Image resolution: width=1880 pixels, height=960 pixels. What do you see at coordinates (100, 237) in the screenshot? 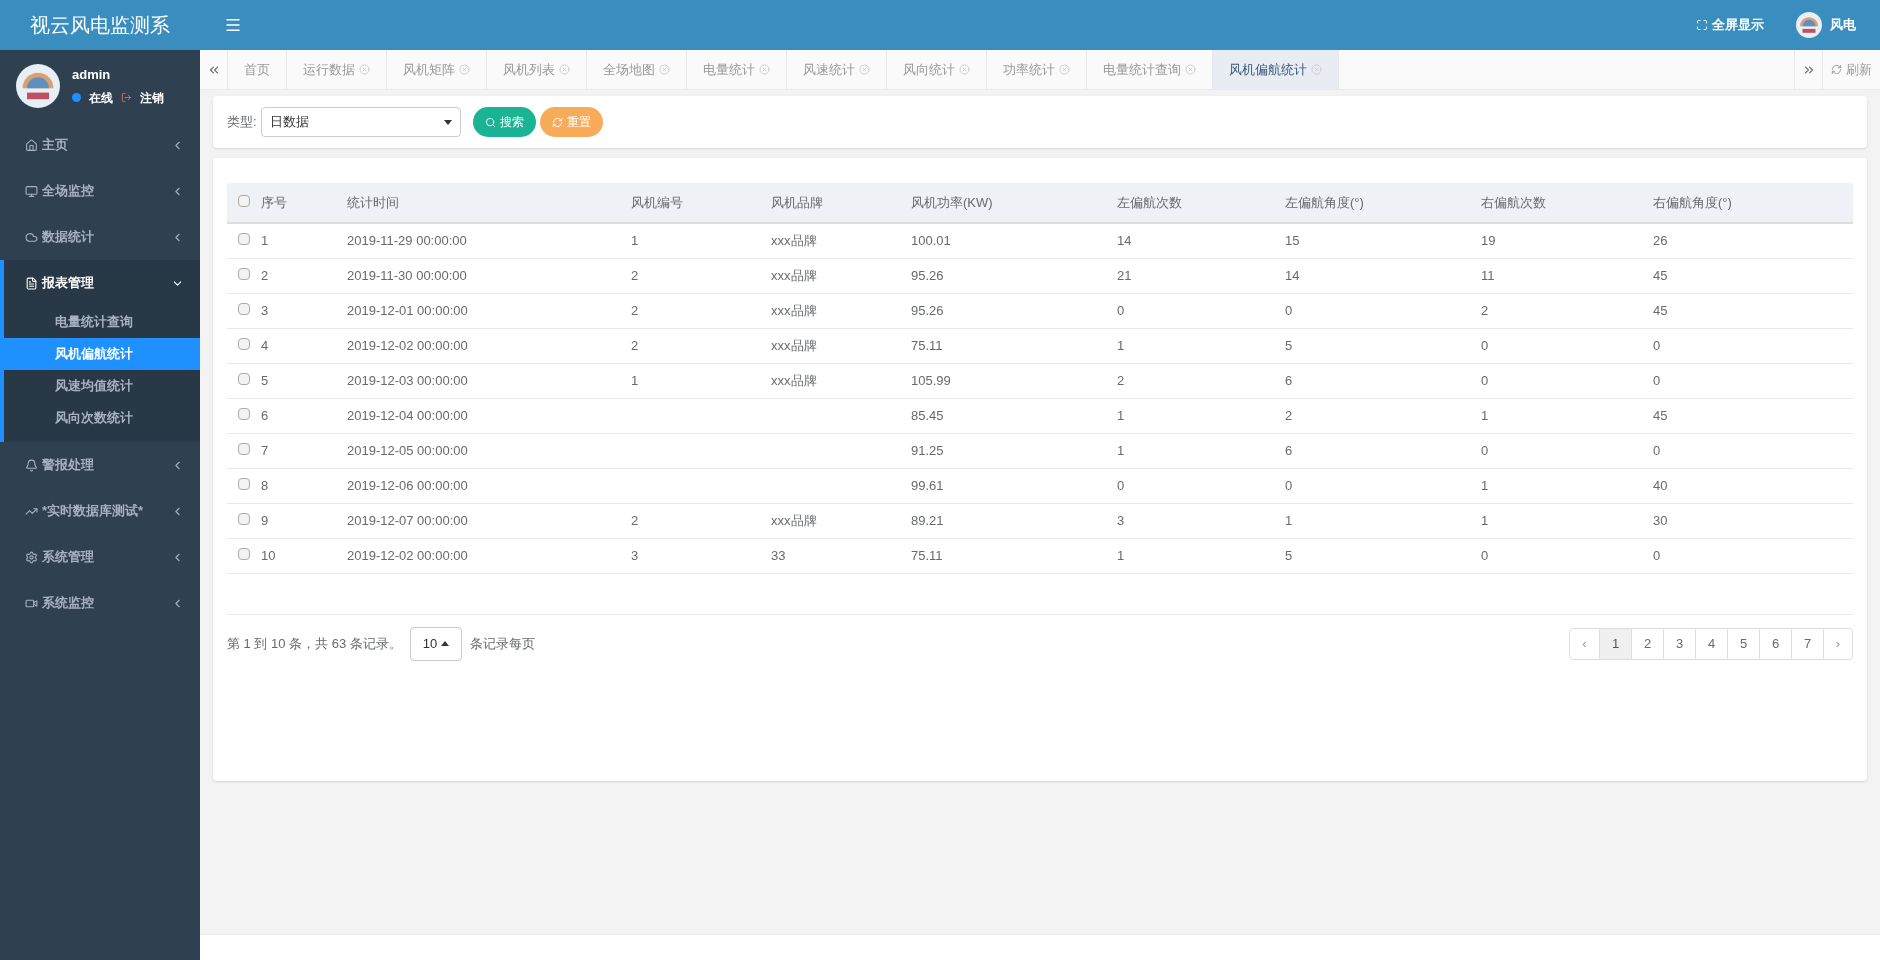
I see `sidebar-item: 数据统计` at bounding box center [100, 237].